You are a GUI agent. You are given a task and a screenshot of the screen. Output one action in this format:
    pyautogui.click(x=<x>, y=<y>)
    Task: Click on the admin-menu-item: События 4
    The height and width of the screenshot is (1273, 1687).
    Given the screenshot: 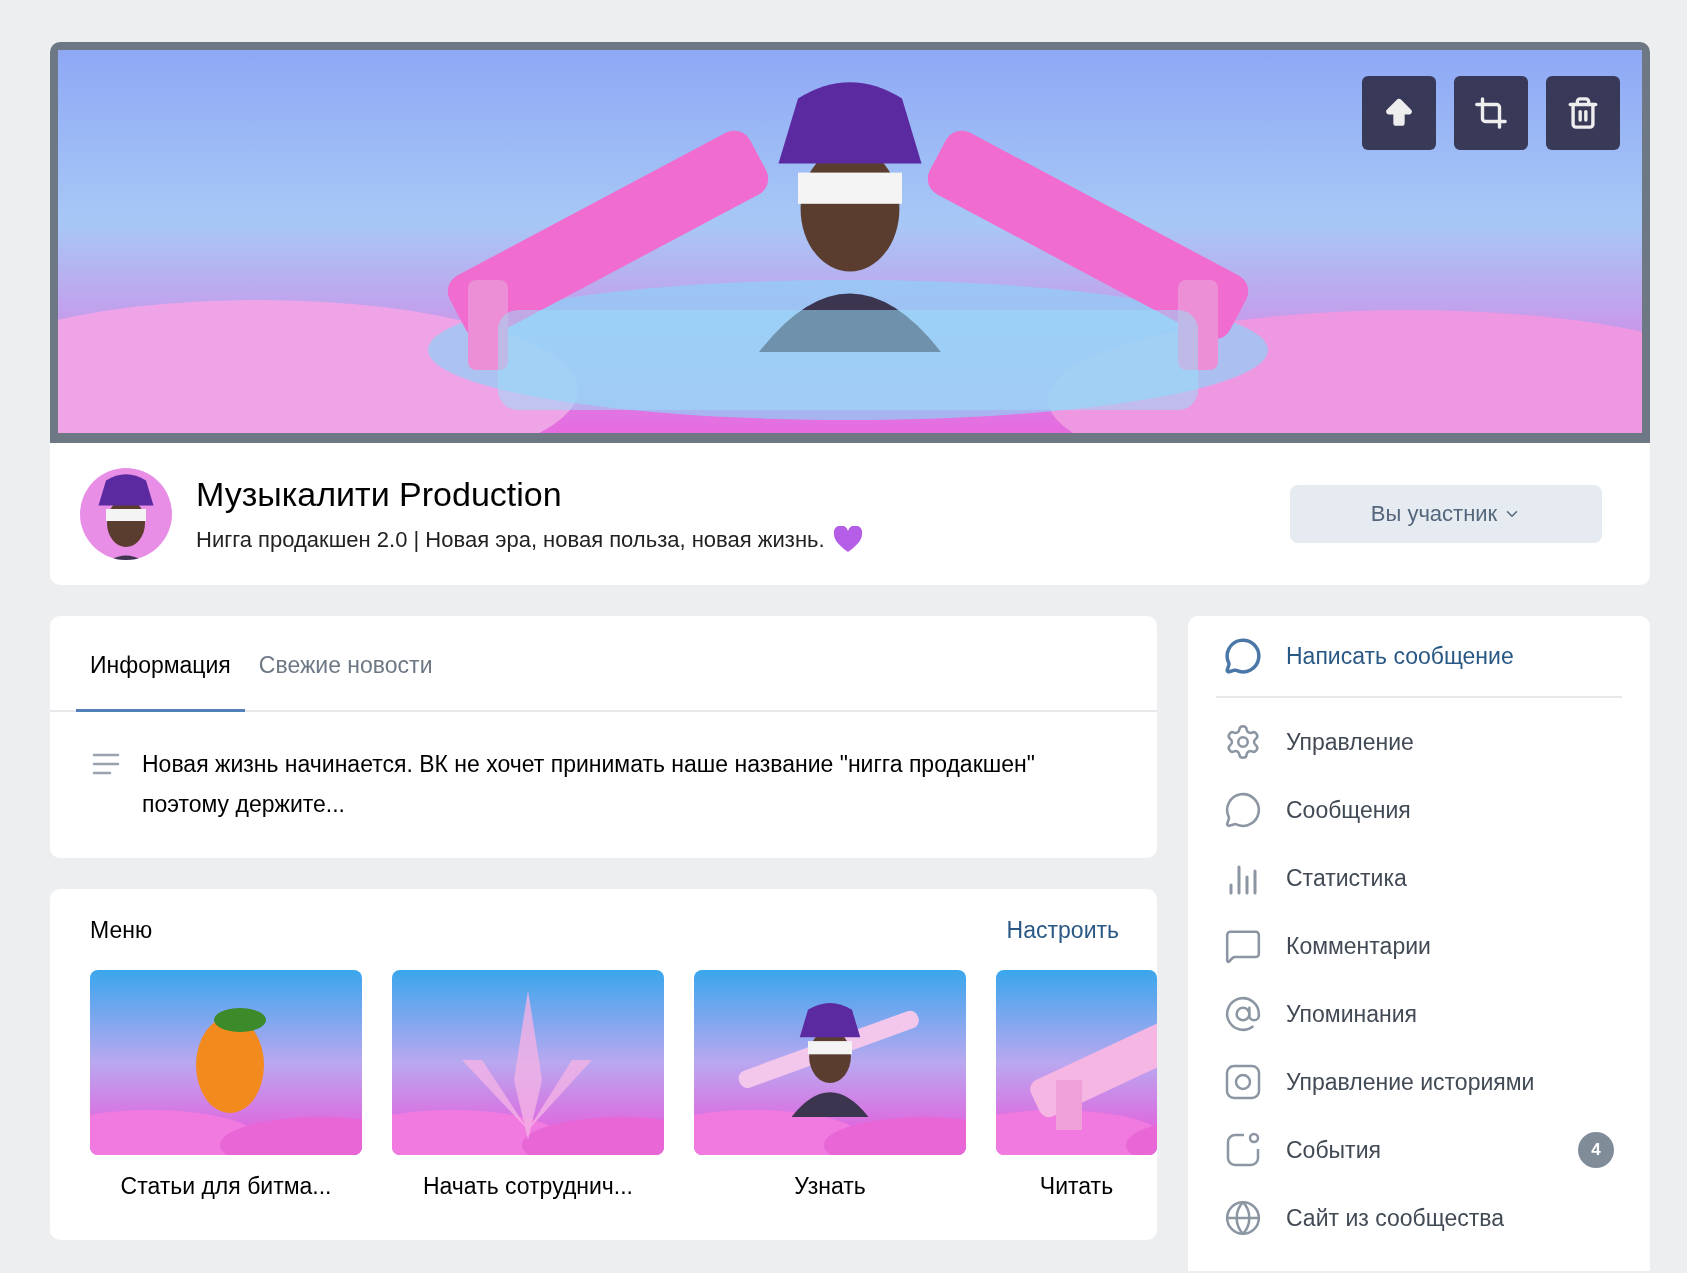 What is the action you would take?
    pyautogui.click(x=1419, y=1150)
    